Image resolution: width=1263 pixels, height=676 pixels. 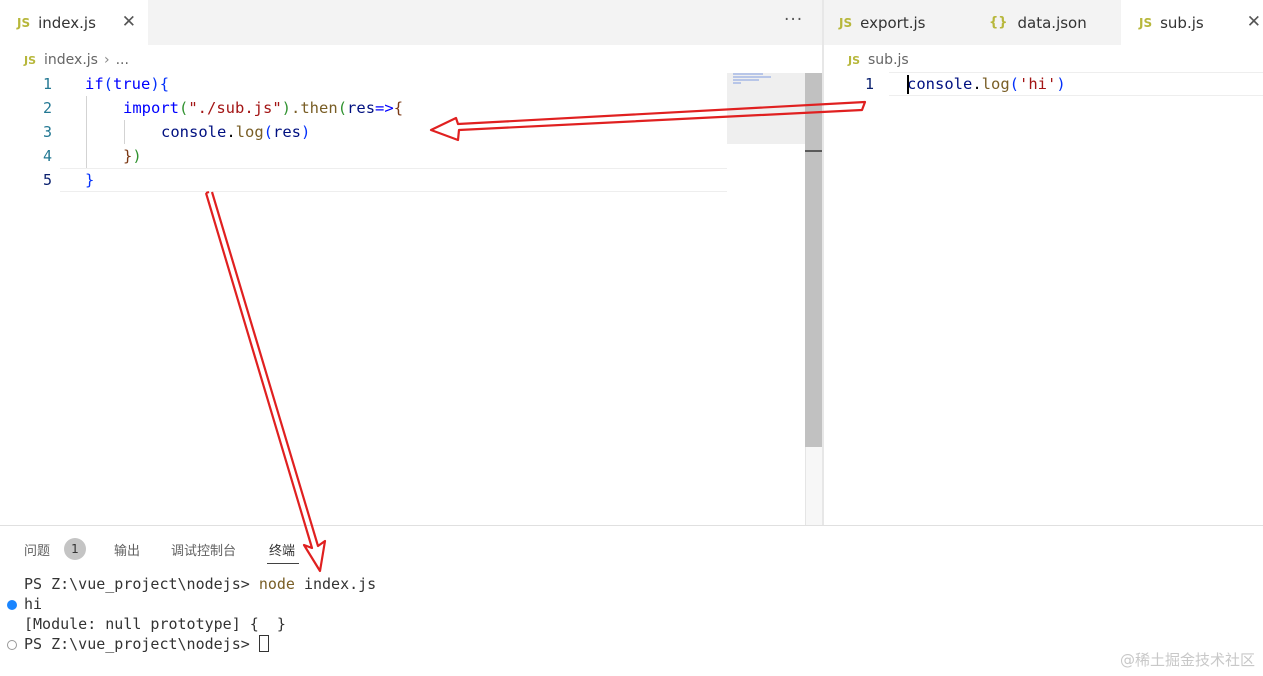 I want to click on keyword: if, so click(x=94, y=84).